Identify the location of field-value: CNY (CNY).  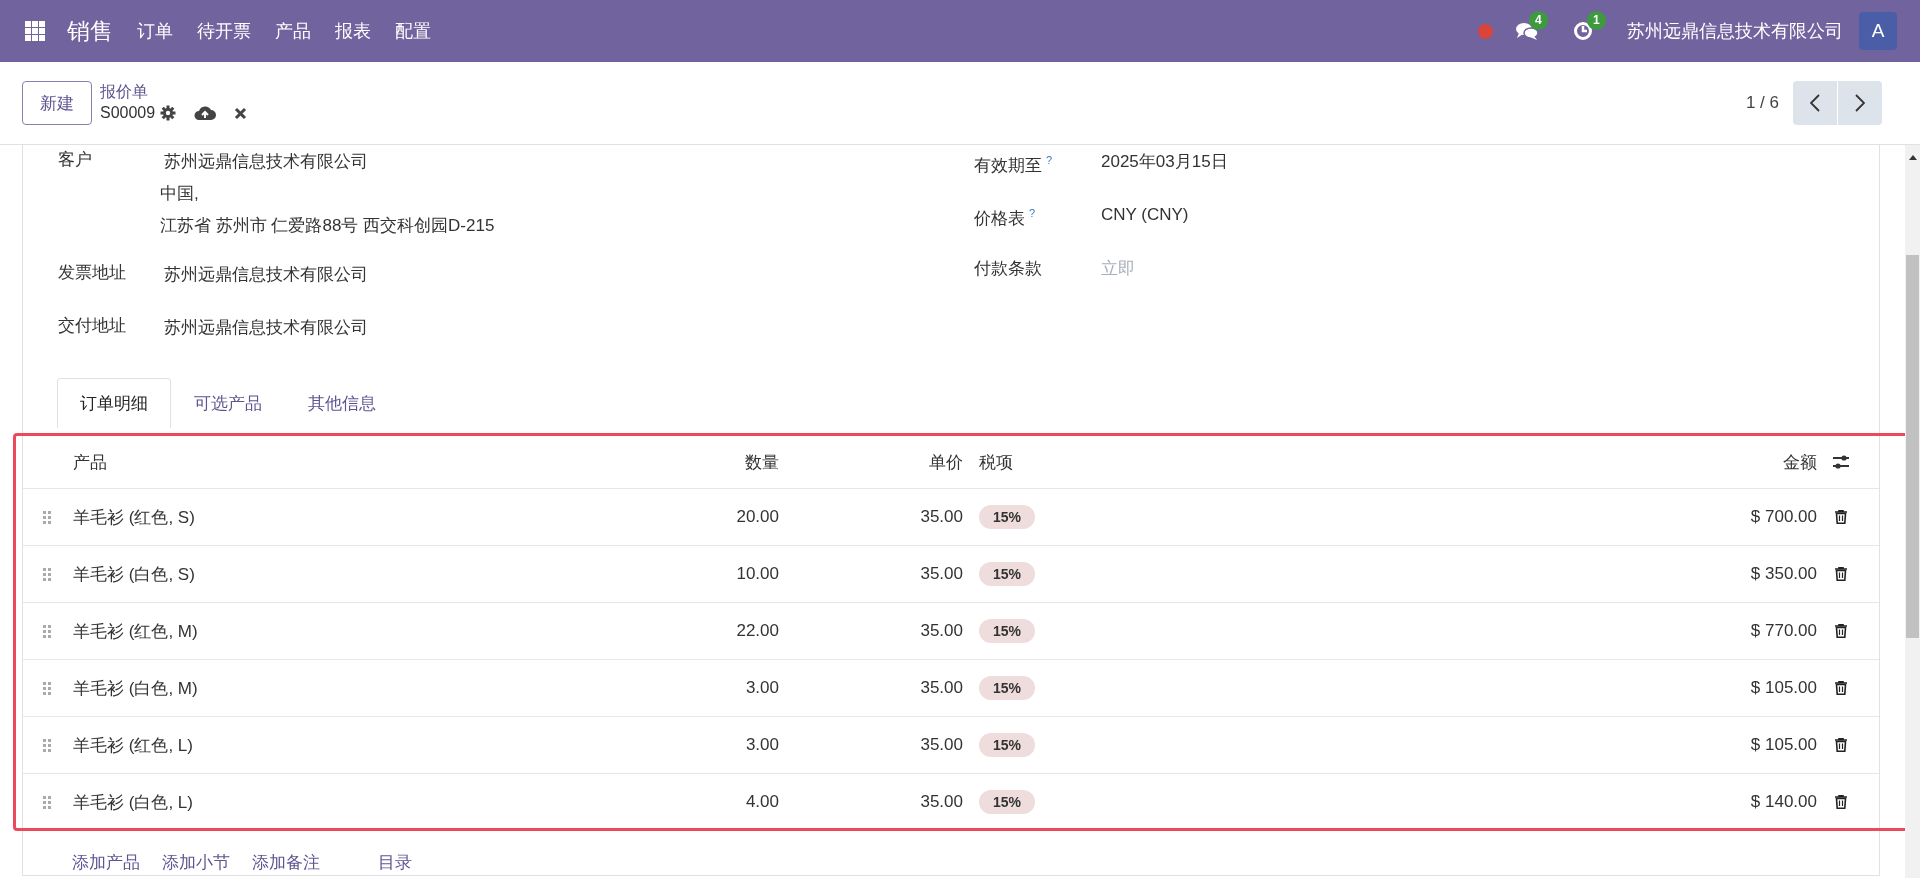
(1145, 212).